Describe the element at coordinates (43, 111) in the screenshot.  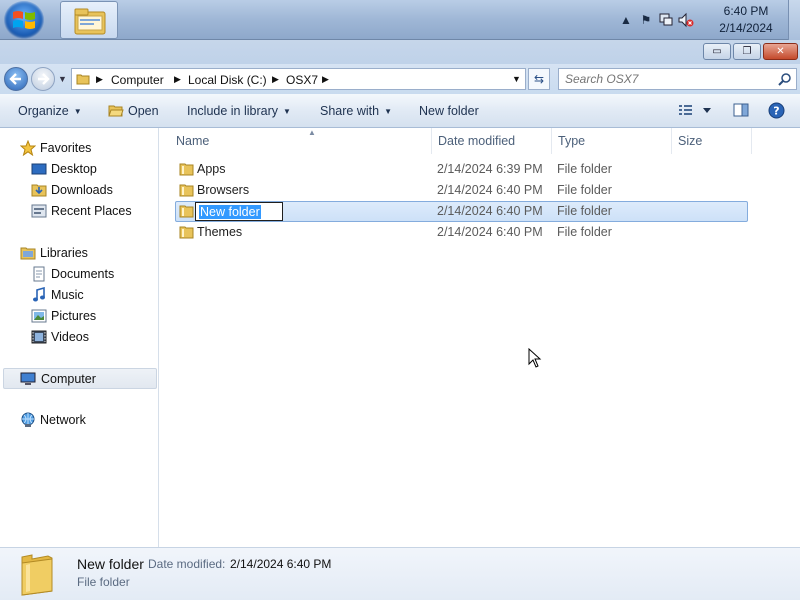
I see `organize-label: Organize` at that location.